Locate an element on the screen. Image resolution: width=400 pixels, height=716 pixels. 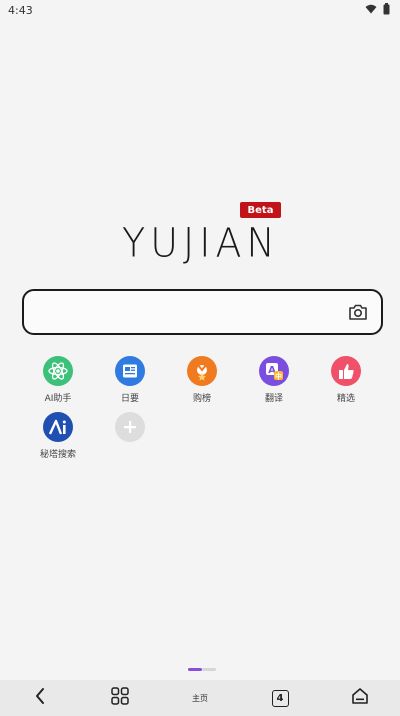
search-box is located at coordinates (202, 312).